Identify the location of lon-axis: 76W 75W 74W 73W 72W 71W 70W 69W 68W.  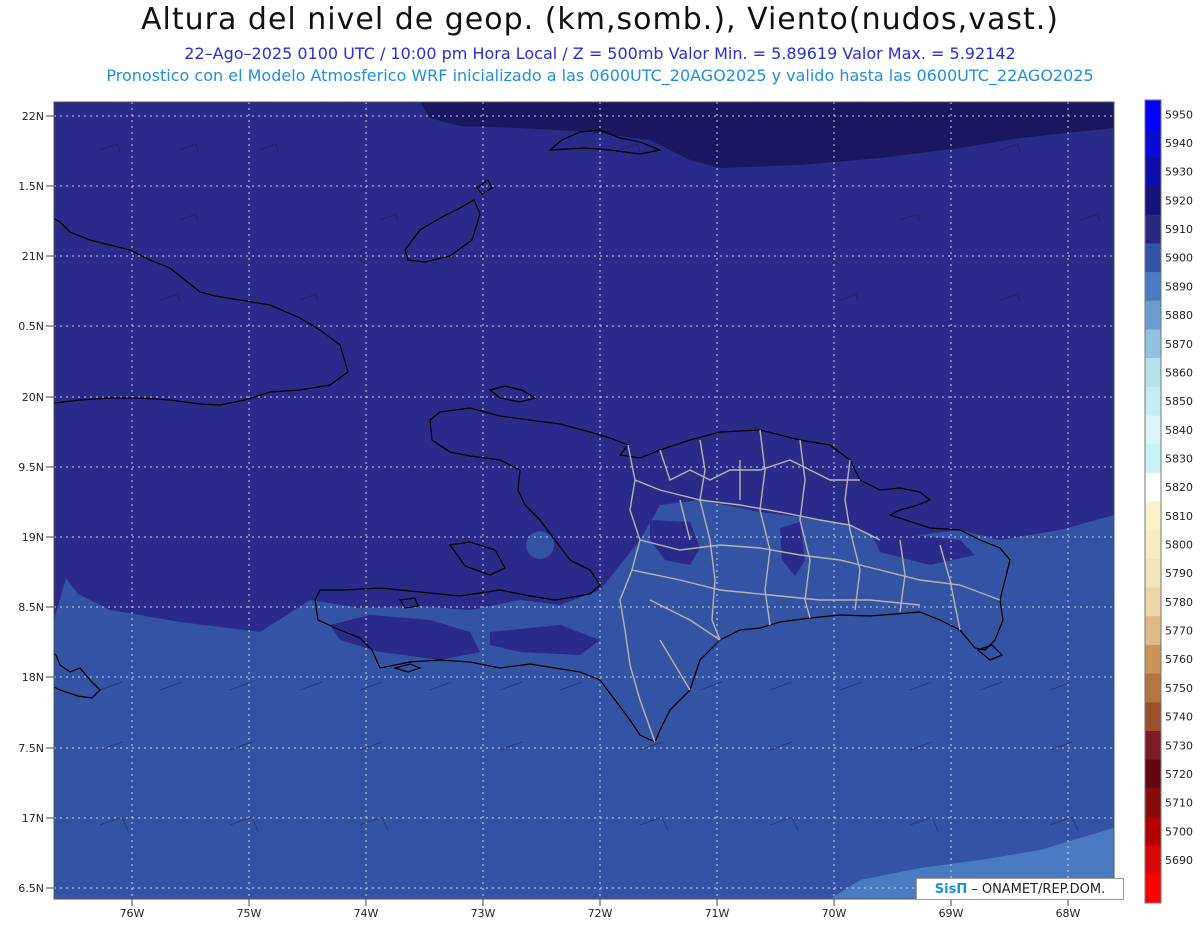
(600, 913).